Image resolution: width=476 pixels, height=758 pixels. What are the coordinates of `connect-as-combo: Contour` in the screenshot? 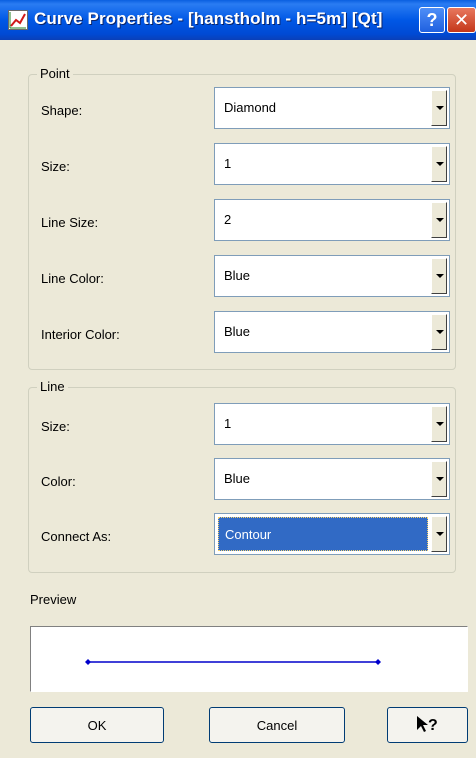 It's located at (332, 534).